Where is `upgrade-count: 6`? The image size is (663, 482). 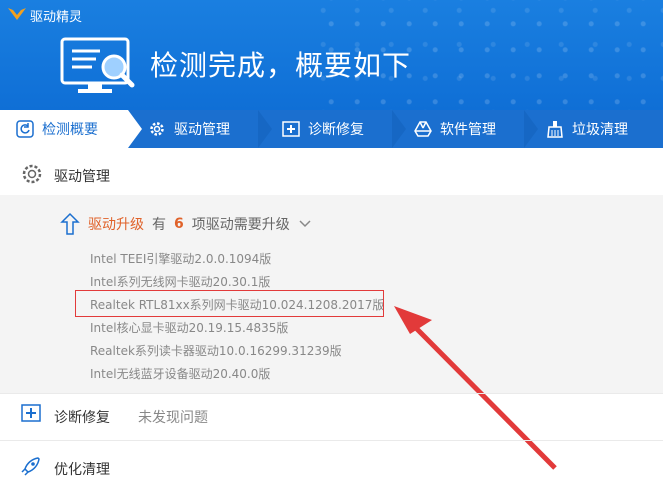
upgrade-count: 6 is located at coordinates (179, 224).